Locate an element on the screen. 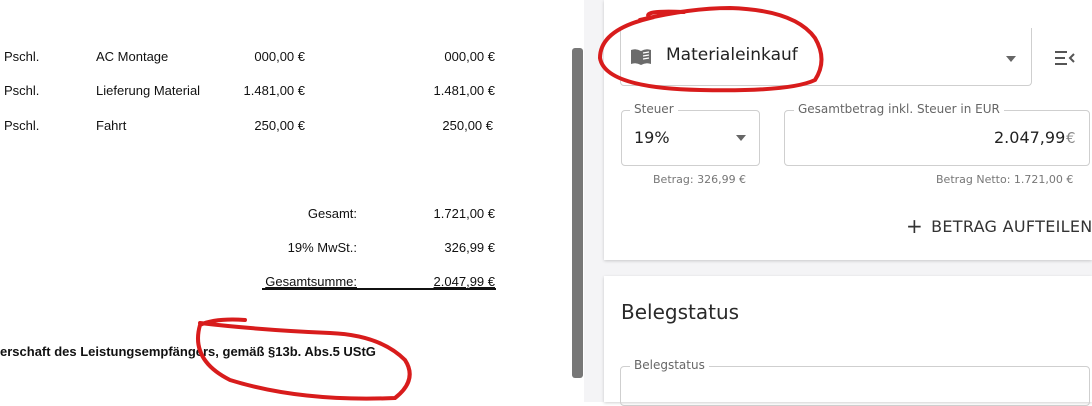 The width and height of the screenshot is (1092, 406). plus-icon: + is located at coordinates (915, 226).